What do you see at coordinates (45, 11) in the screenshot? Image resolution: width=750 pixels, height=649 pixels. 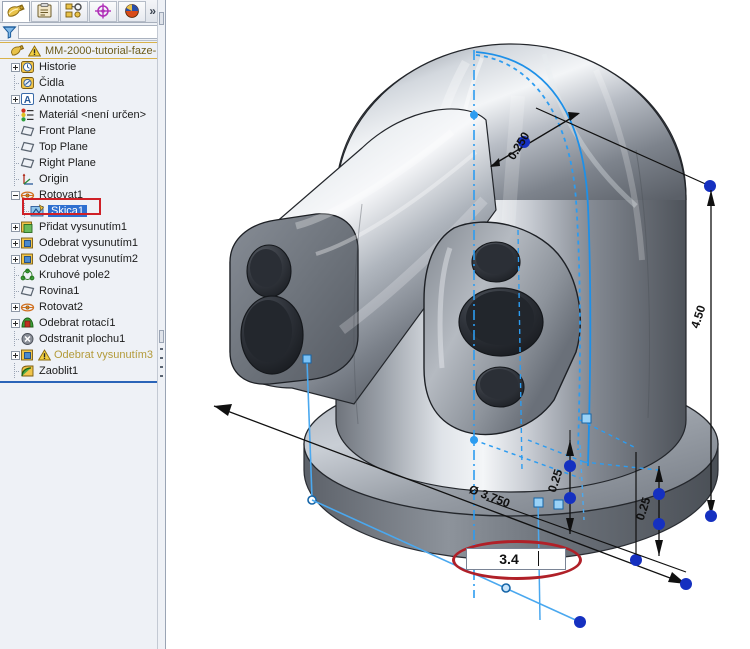 I see `property-manager-tab` at bounding box center [45, 11].